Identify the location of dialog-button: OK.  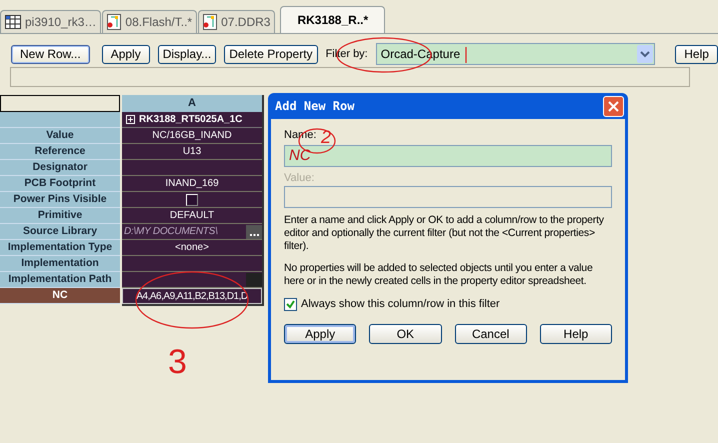
(405, 334).